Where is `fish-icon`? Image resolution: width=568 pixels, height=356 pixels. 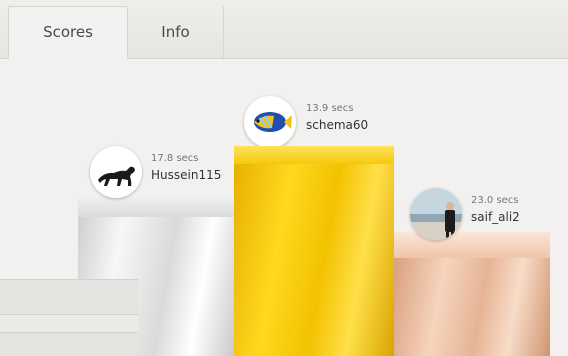
fish-icon is located at coordinates (270, 122).